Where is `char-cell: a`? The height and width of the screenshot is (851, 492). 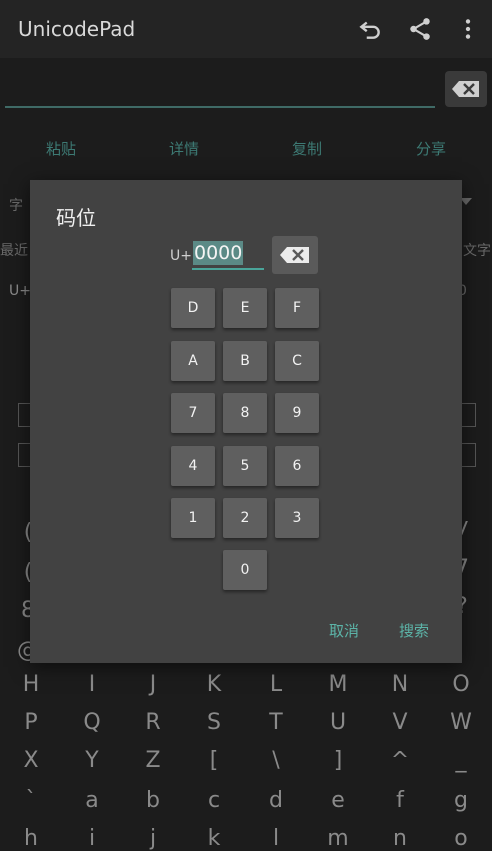
char-cell: a is located at coordinates (92, 800).